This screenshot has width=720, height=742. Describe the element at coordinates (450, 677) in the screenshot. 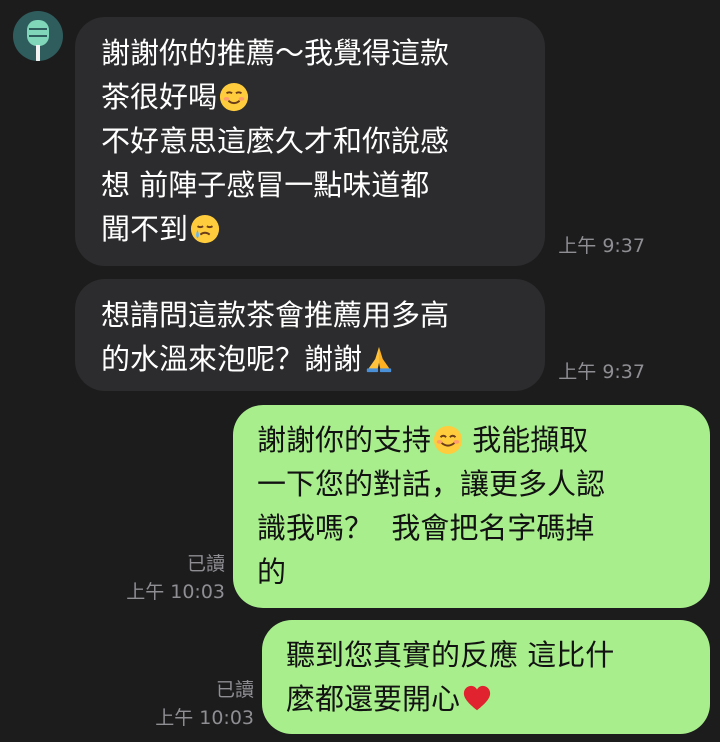

I see `message-text: 聽到您真實的反應 這比什 麼都還要開心` at that location.